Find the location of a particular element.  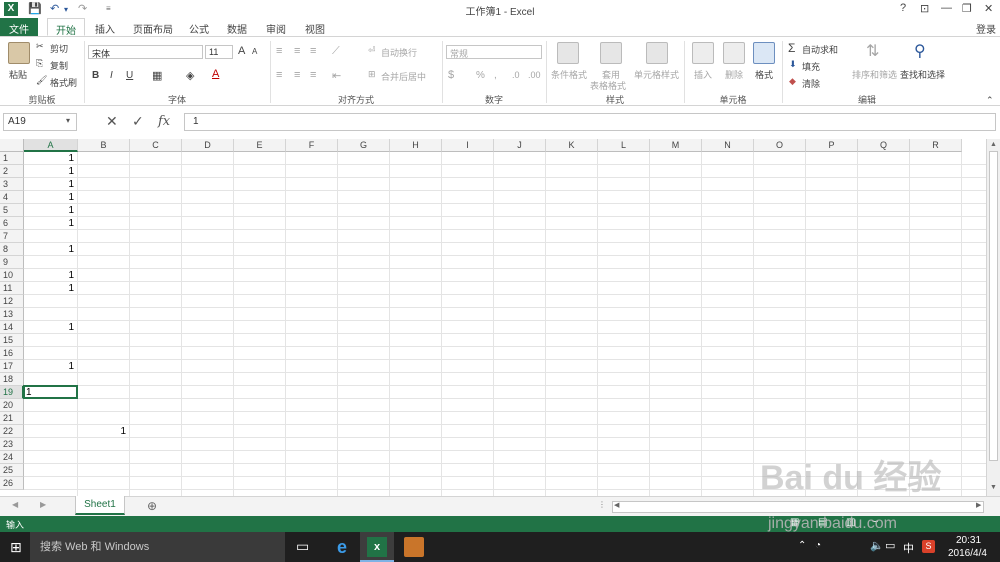

percent-button: % is located at coordinates (480, 75).